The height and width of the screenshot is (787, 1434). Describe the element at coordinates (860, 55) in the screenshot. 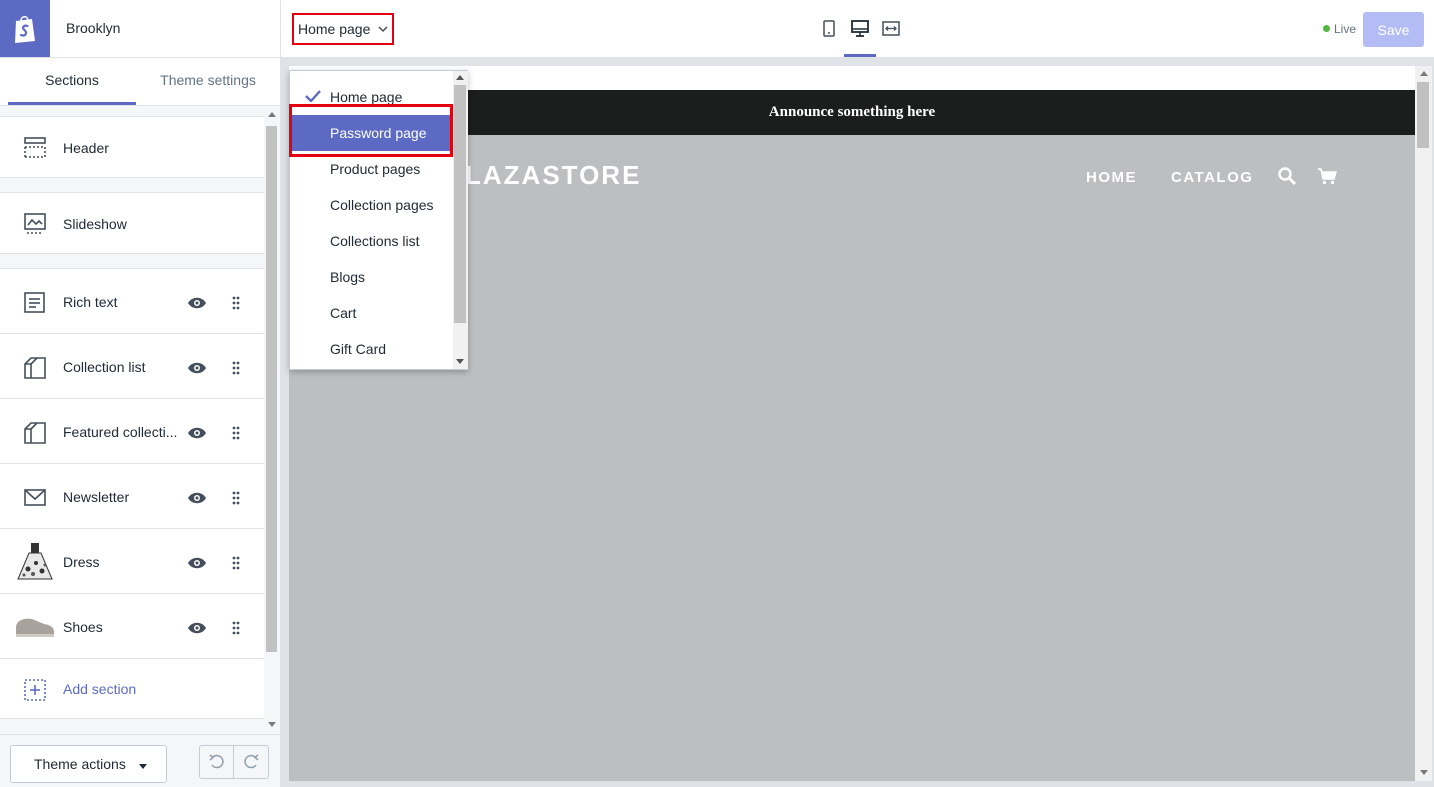

I see `active-view-indicator` at that location.